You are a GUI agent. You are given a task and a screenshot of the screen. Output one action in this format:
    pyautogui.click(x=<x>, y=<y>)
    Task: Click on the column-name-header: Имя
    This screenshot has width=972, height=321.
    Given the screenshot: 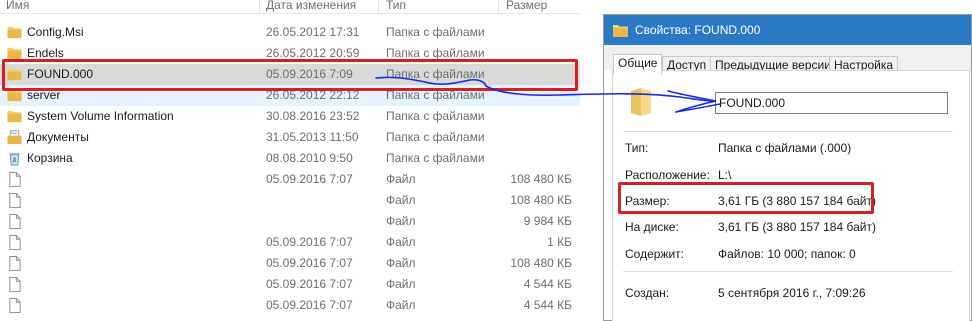 What is the action you would take?
    pyautogui.click(x=17, y=6)
    